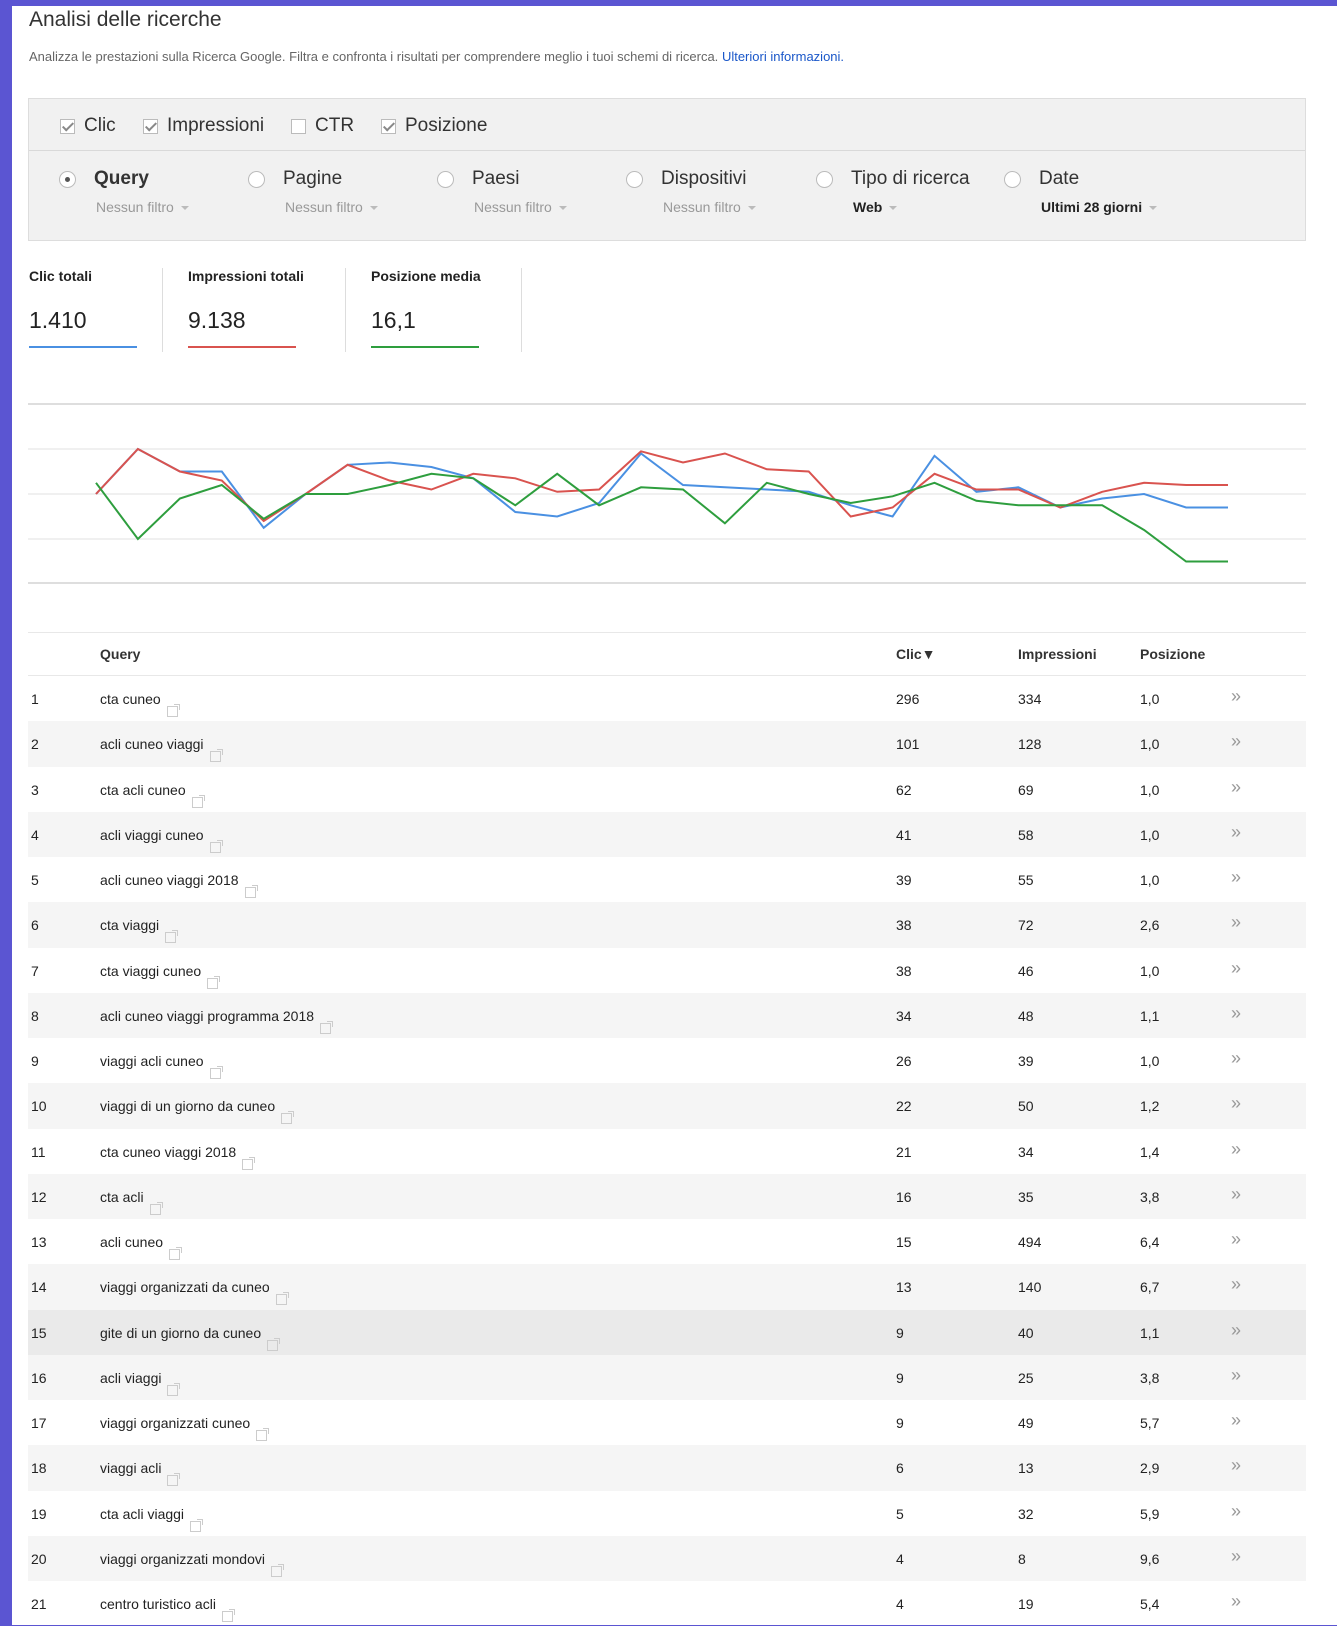 This screenshot has width=1337, height=1626. What do you see at coordinates (1057, 654) in the screenshot?
I see `header-impressions: Impressioni` at bounding box center [1057, 654].